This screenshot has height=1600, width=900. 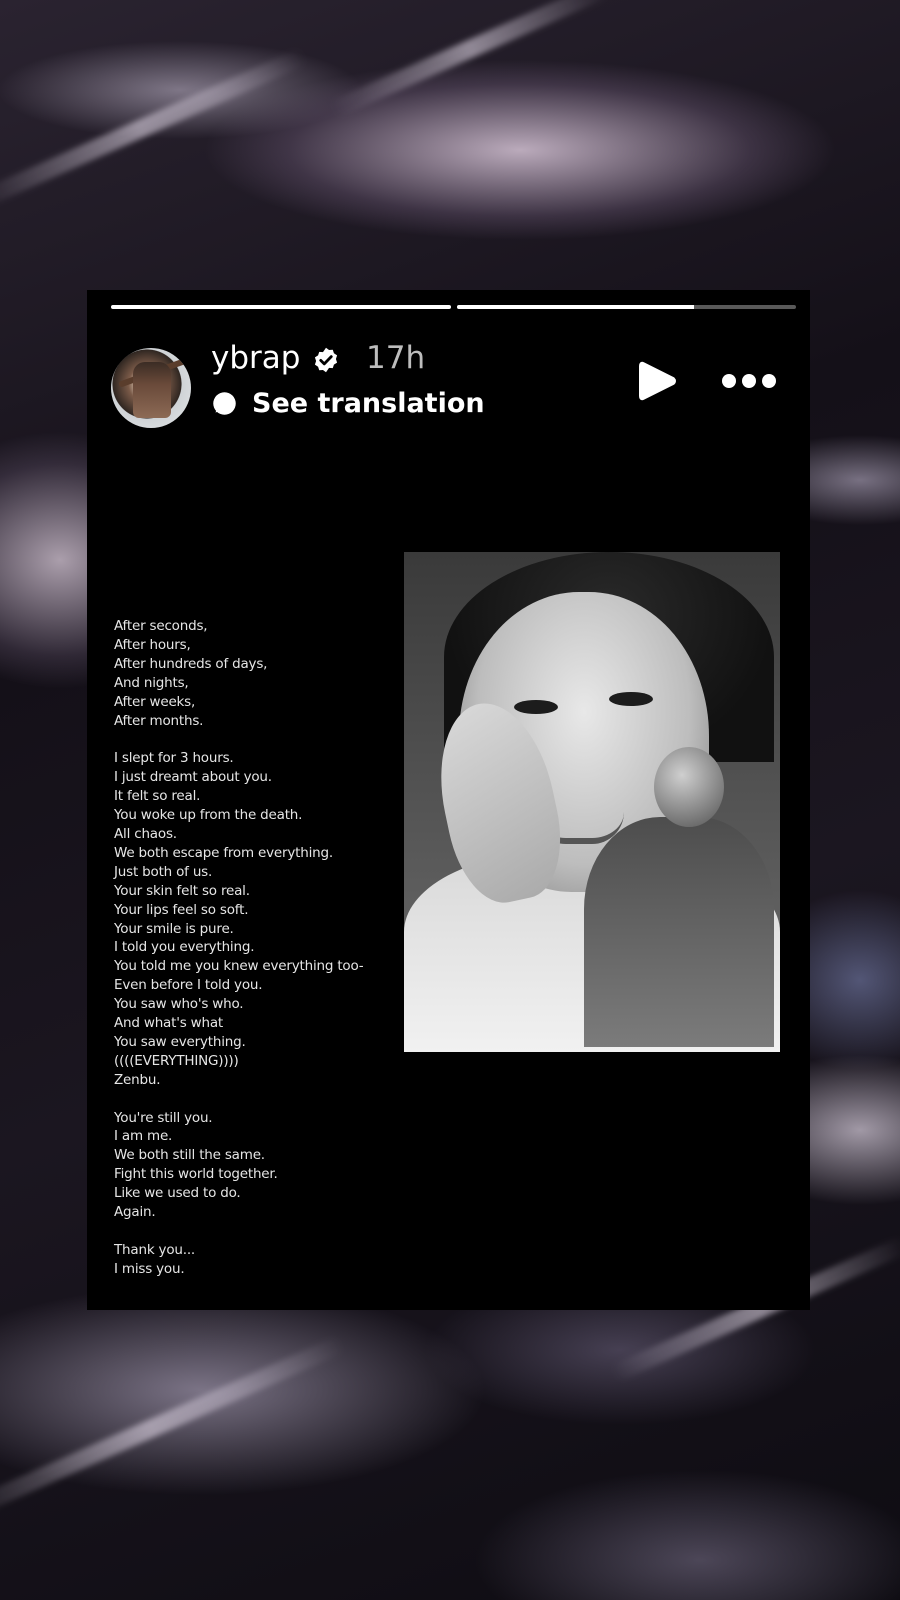 What do you see at coordinates (255, 358) in the screenshot?
I see `username: ybrap` at bounding box center [255, 358].